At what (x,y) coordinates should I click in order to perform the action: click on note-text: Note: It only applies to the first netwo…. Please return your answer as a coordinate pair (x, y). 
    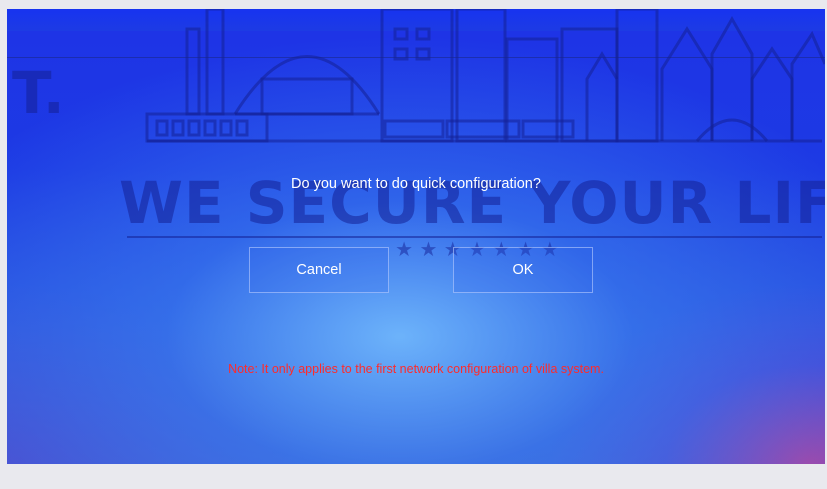
    Looking at the image, I should click on (416, 369).